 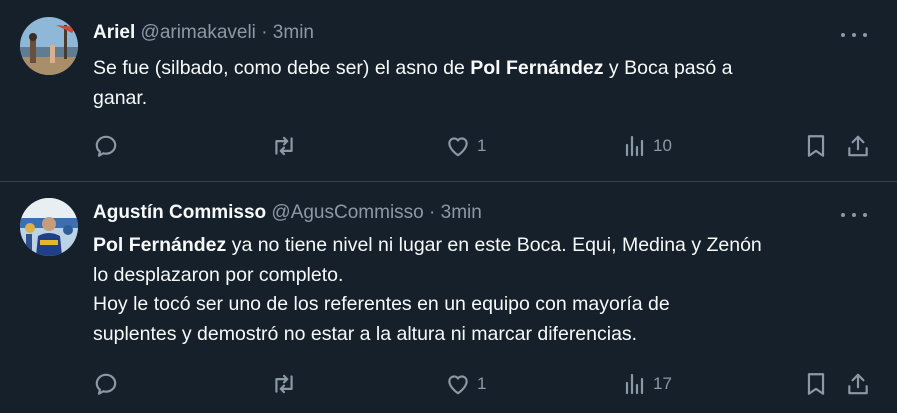 What do you see at coordinates (647, 384) in the screenshot?
I see `views-button: 17` at bounding box center [647, 384].